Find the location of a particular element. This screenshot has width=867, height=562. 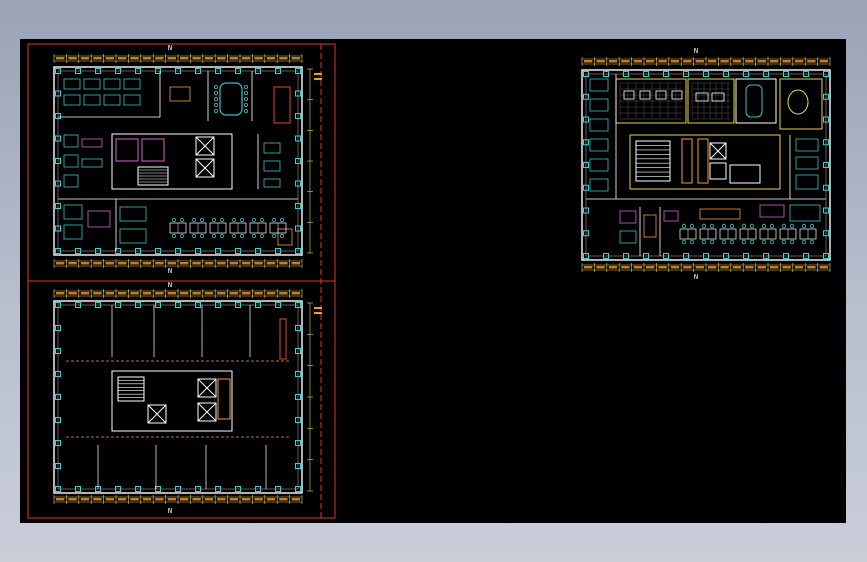

structural-columns is located at coordinates (178, 397).